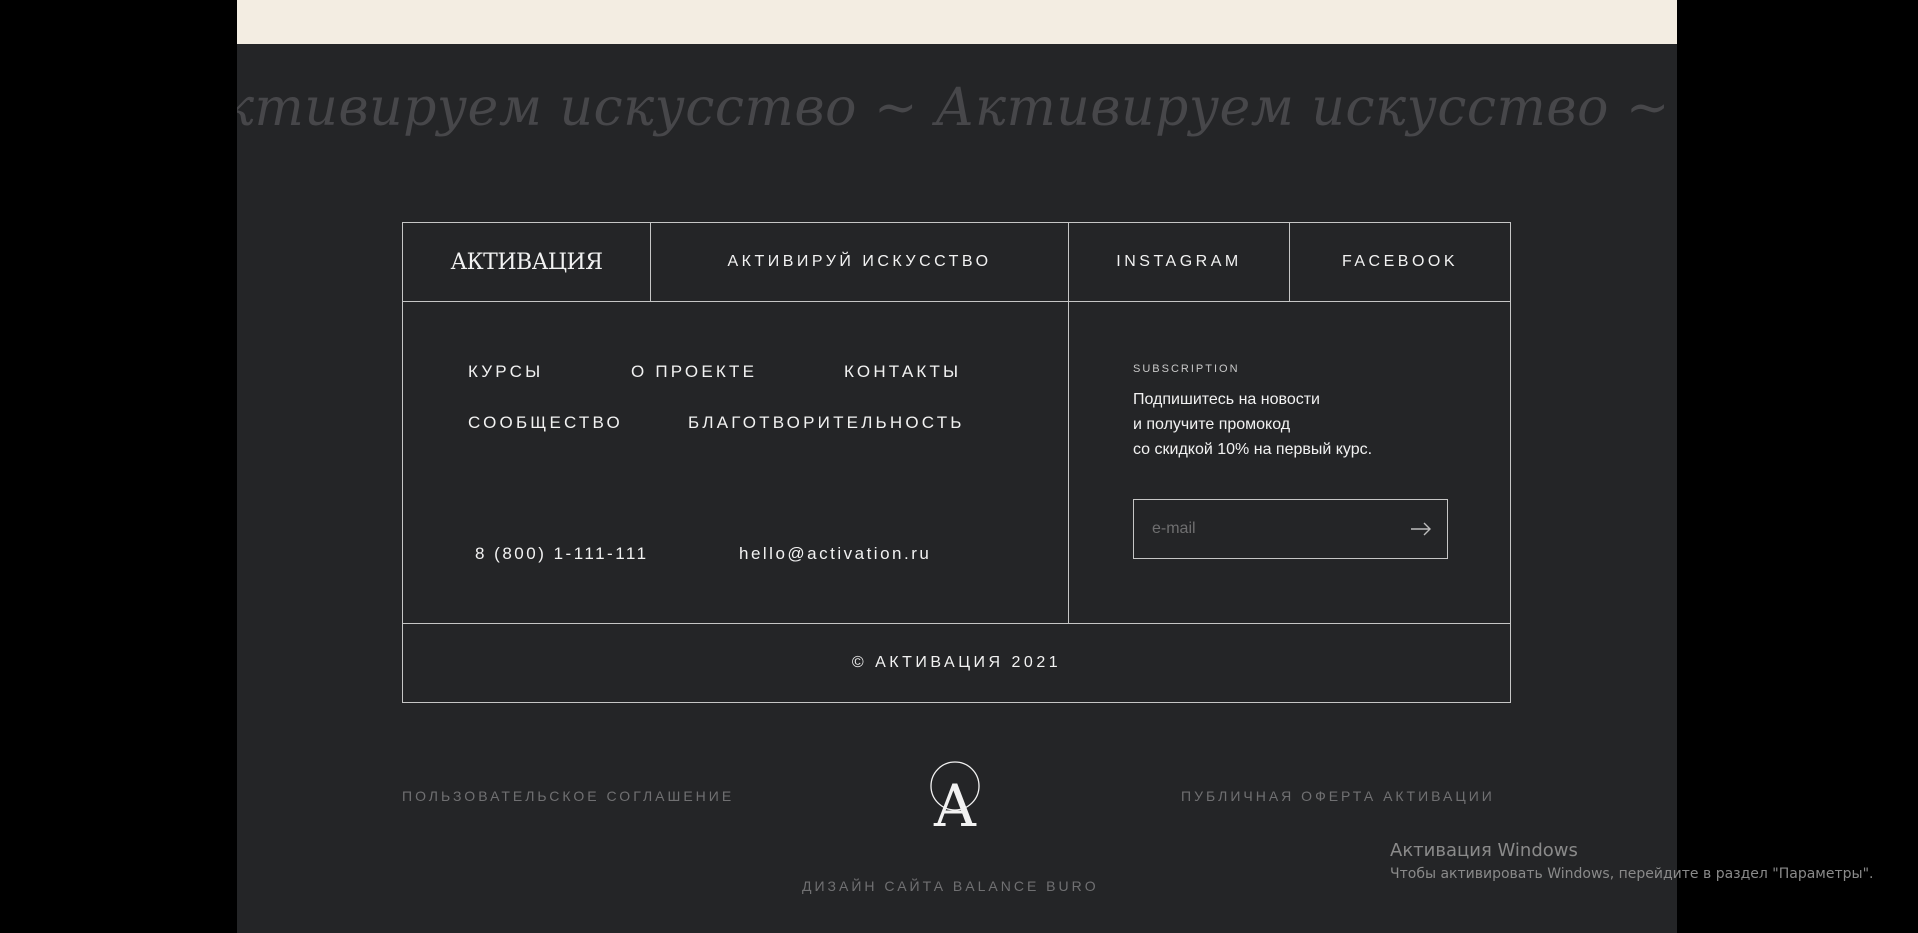 The width and height of the screenshot is (1918, 933). Describe the element at coordinates (1186, 369) in the screenshot. I see `subscription-label: SUBSCRIPTION` at that location.